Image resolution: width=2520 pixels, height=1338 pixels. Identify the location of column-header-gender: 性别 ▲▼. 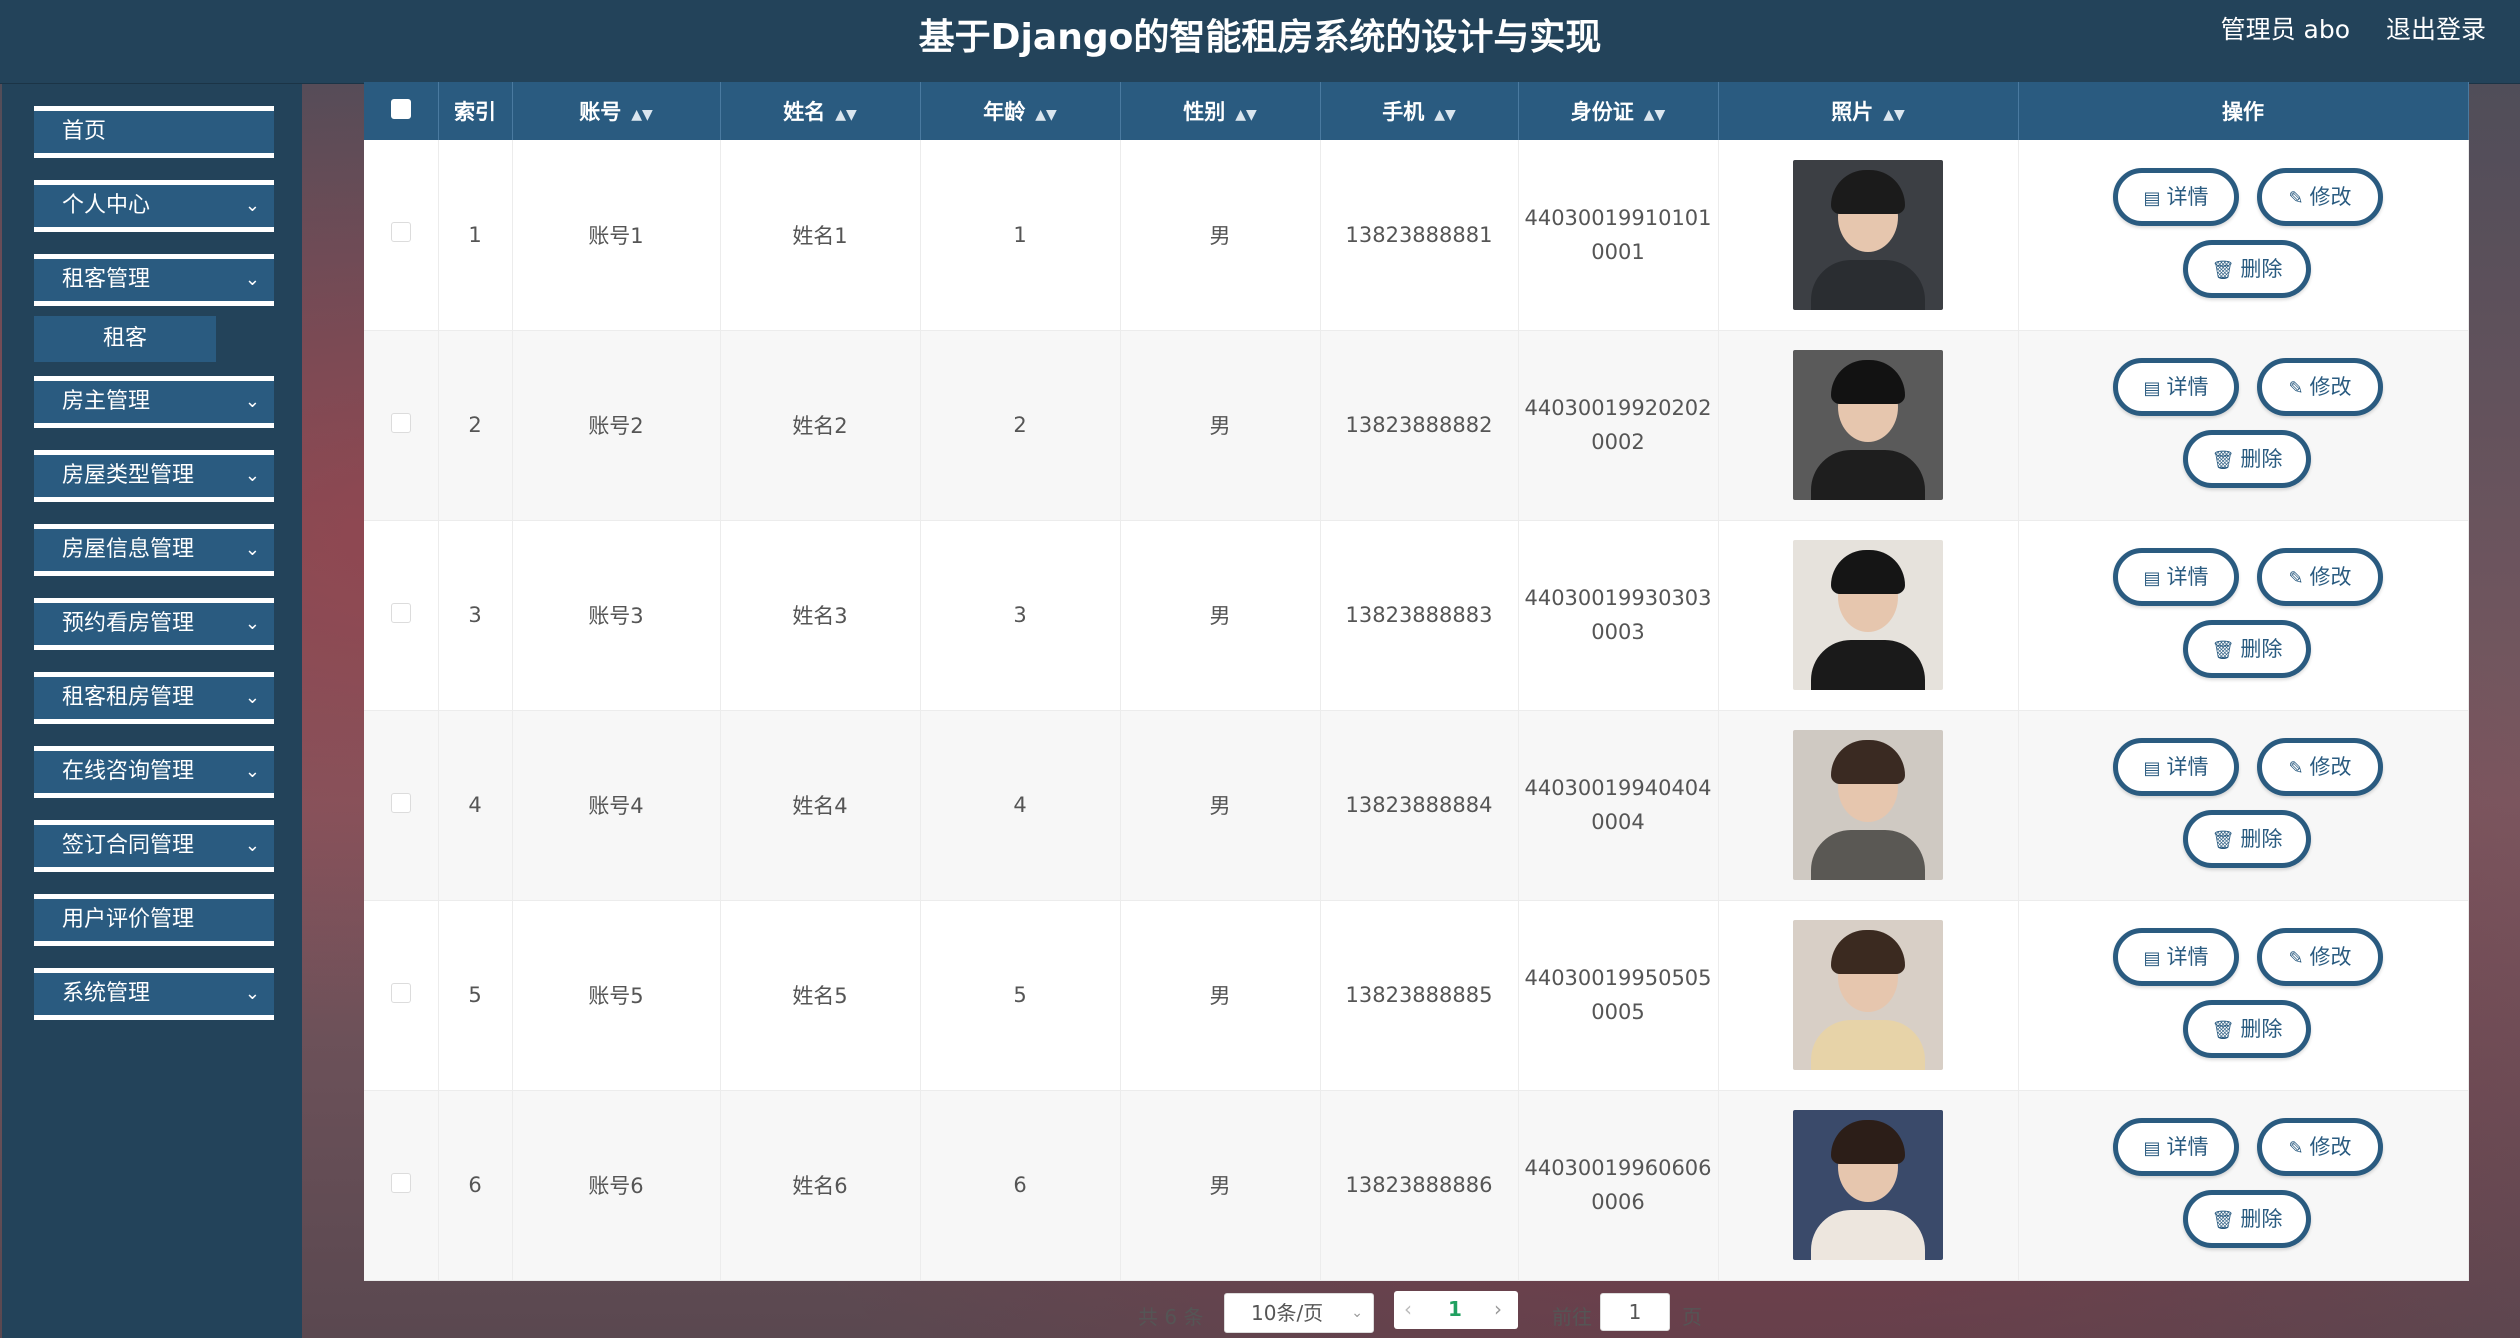
(1220, 111).